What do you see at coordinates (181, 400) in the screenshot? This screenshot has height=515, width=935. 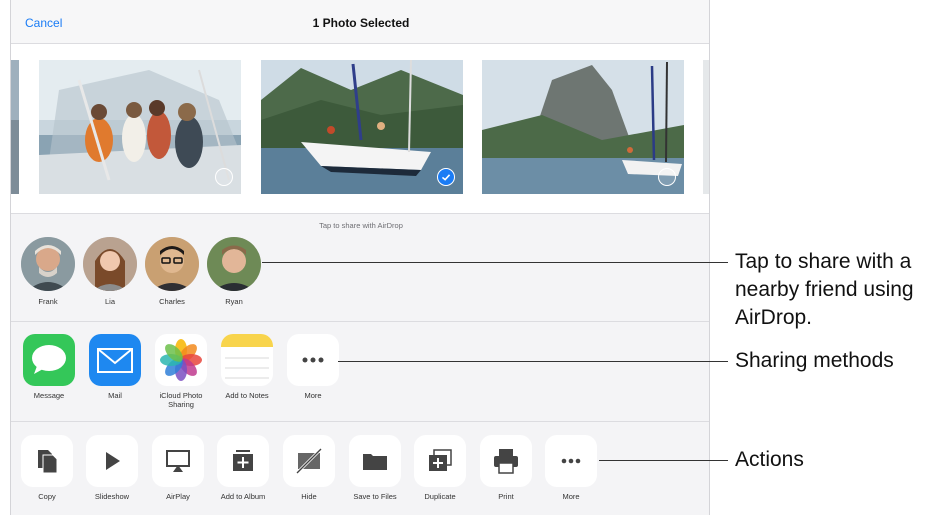 I see `share-app-label: iCloud Photo Sharing` at bounding box center [181, 400].